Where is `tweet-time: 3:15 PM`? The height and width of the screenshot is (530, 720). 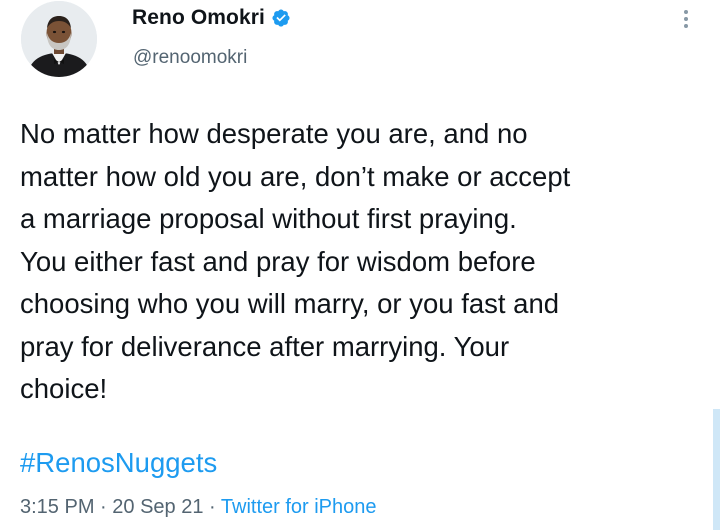 tweet-time: 3:15 PM is located at coordinates (57, 507).